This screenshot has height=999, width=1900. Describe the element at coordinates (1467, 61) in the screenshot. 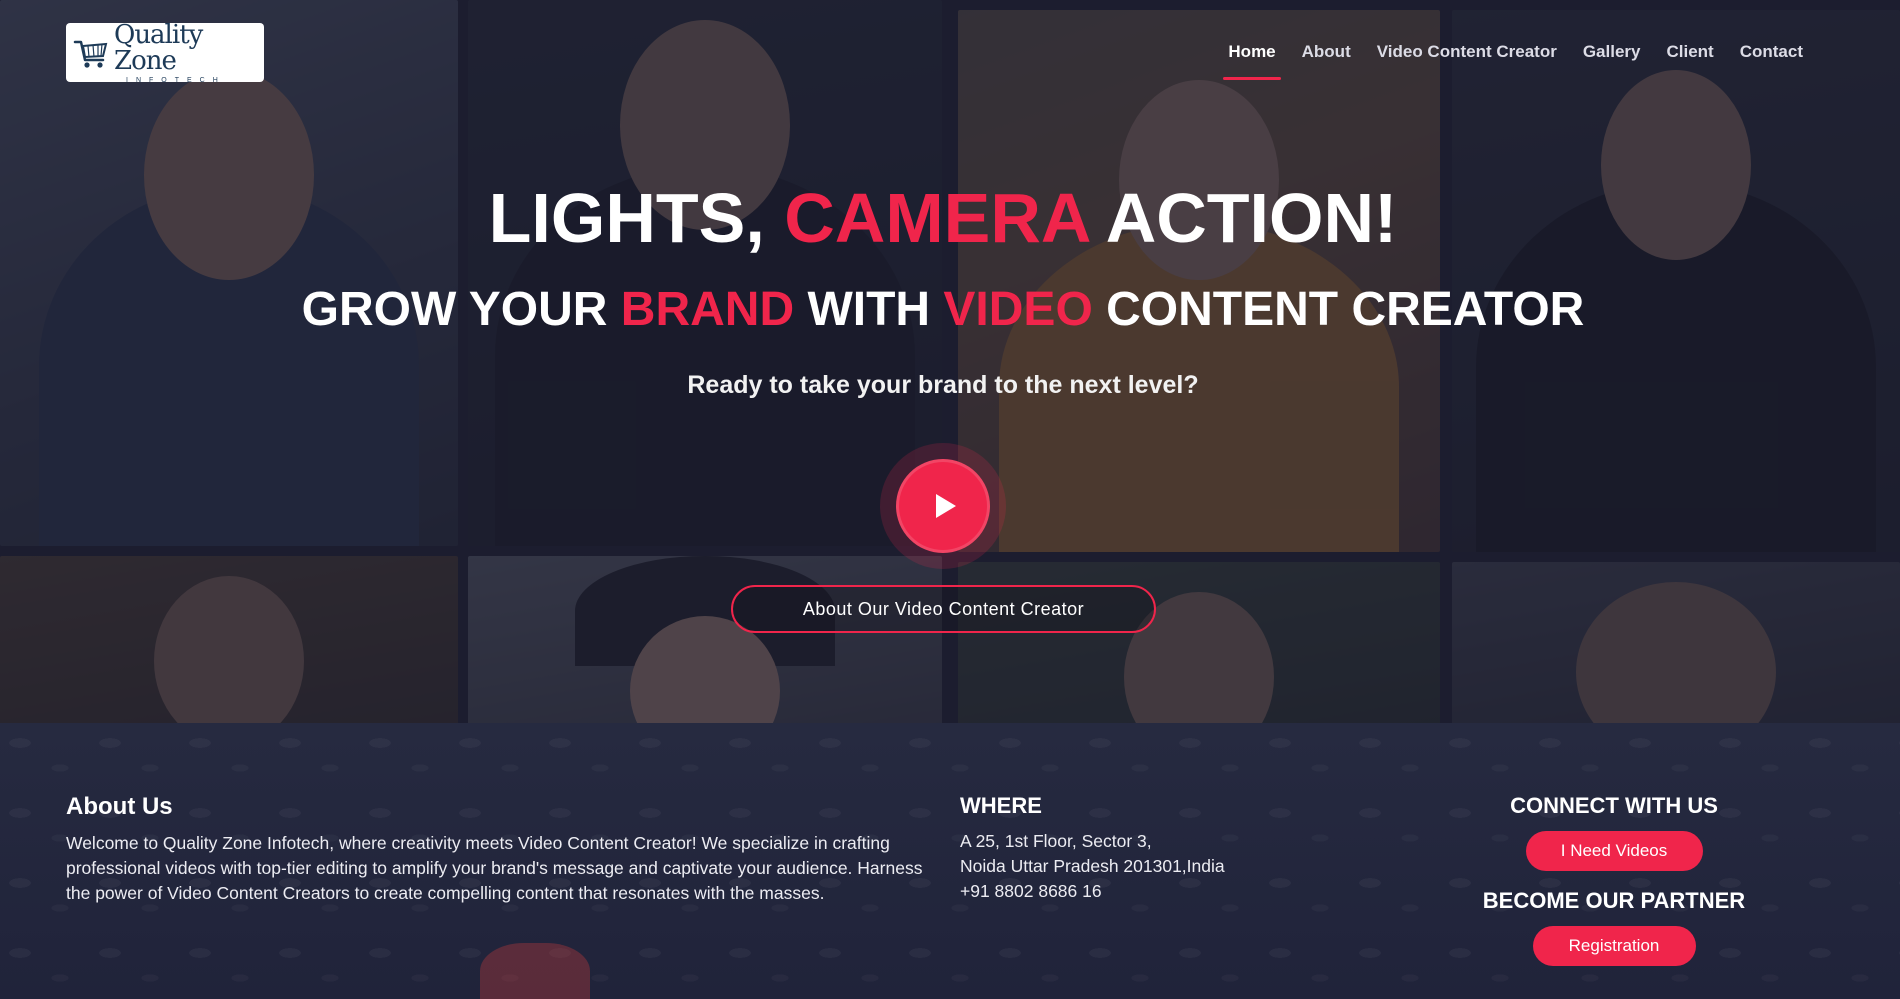

I see `nav-item-video-content-creator: Video Content Creator` at that location.